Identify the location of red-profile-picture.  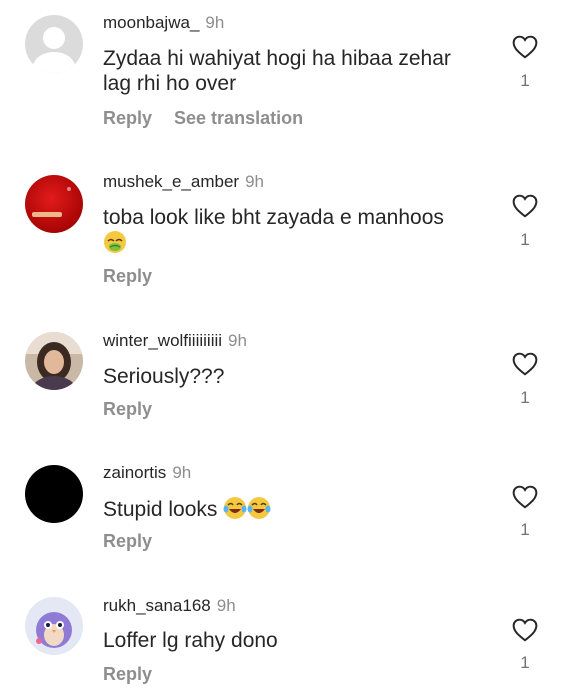
(54, 204).